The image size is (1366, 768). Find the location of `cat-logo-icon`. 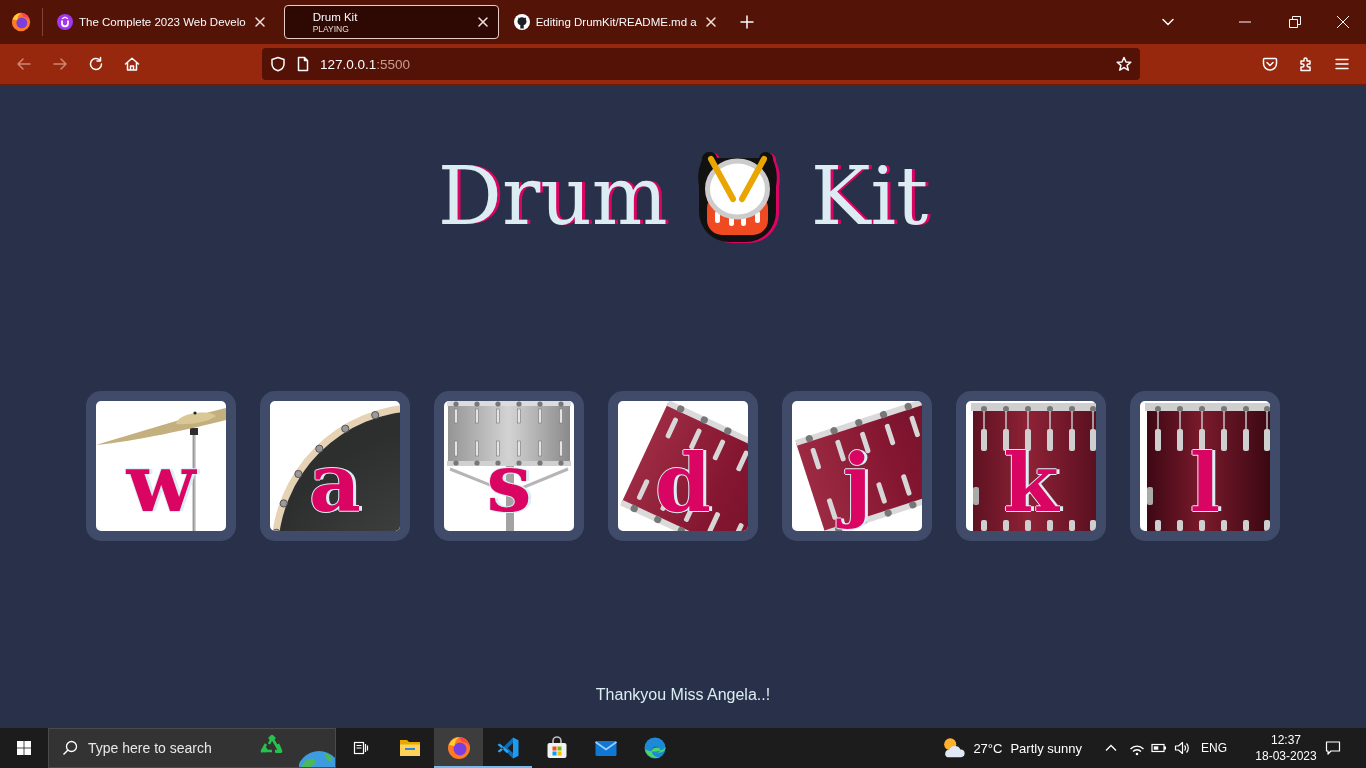

cat-logo-icon is located at coordinates (521, 22).